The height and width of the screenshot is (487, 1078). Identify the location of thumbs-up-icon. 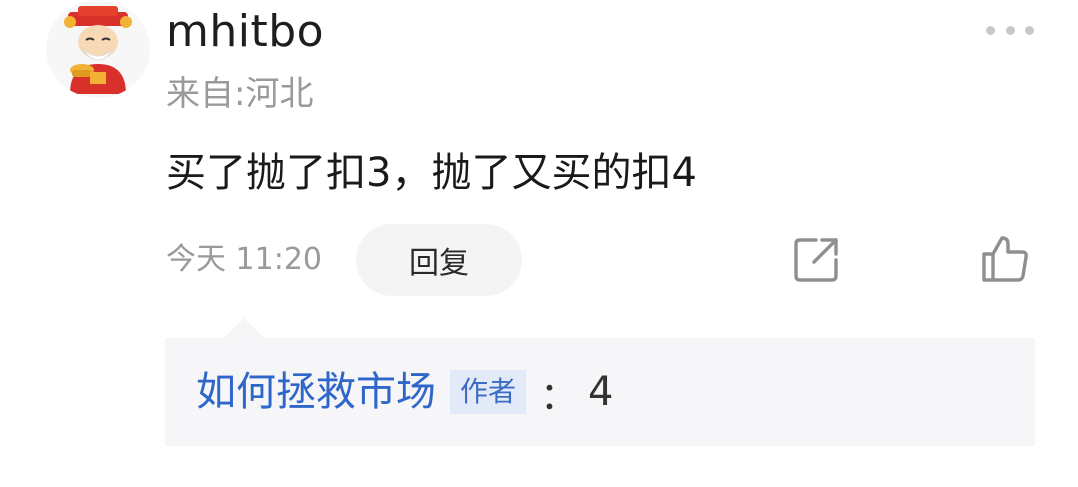
(1005, 259).